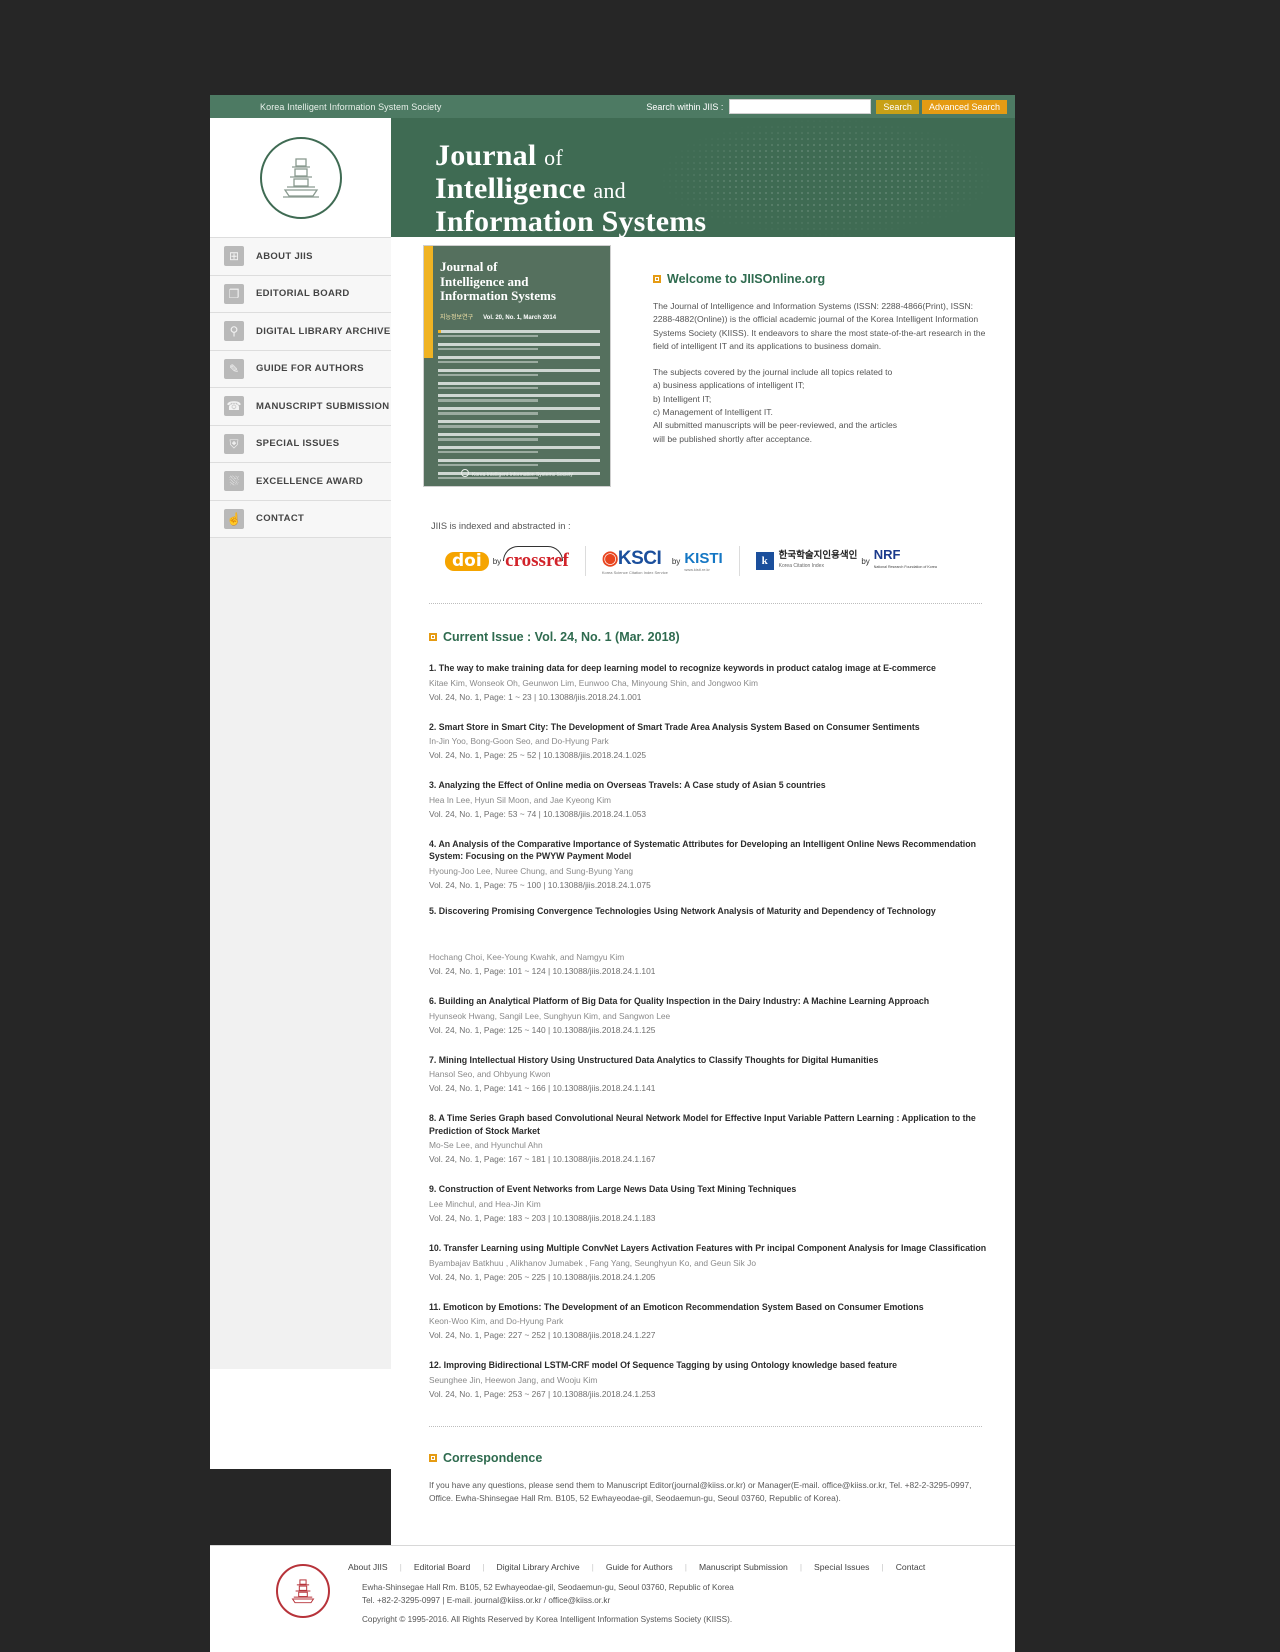 Image resolution: width=1280 pixels, height=1652 pixels. I want to click on sidebar-item-contact: ☝ CONTACT, so click(300, 519).